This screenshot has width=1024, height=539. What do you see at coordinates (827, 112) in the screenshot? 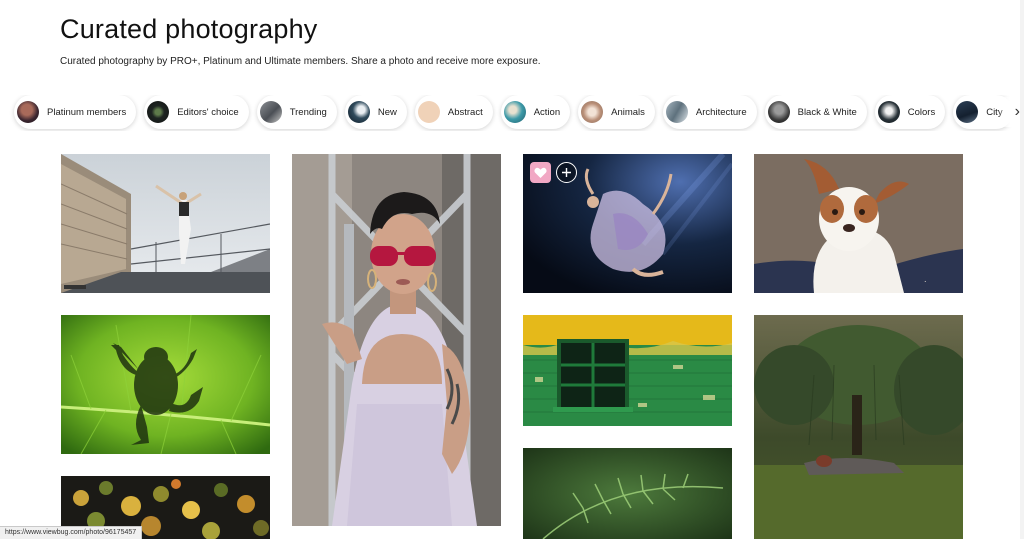
I see `chip-label: Black & White` at bounding box center [827, 112].